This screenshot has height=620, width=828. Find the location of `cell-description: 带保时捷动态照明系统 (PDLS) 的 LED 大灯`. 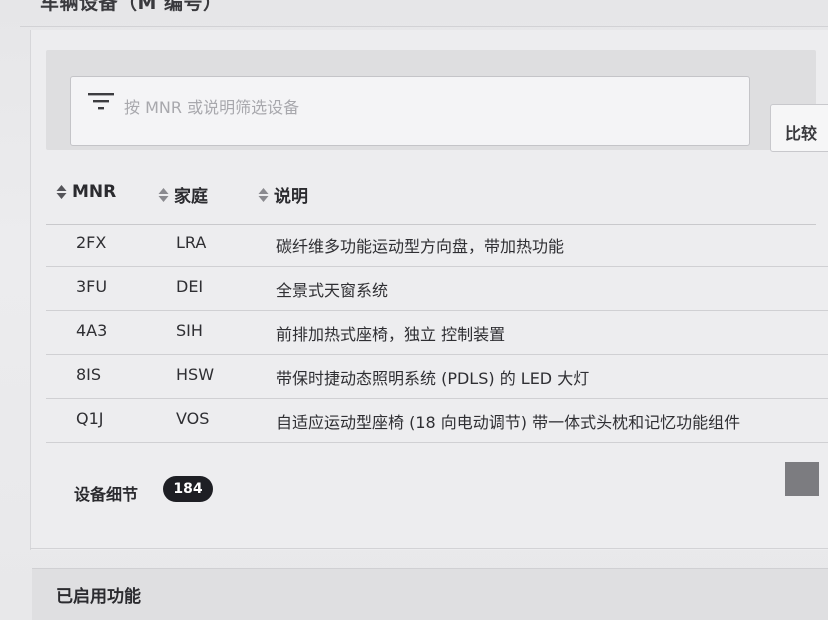

cell-description: 带保时捷动态照明系统 (PDLS) 的 LED 大灯 is located at coordinates (433, 378).